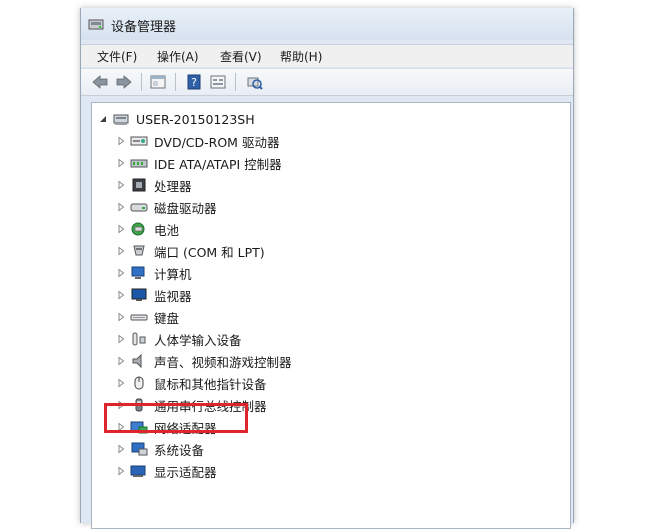  Describe the element at coordinates (139, 339) in the screenshot. I see `hid-icon` at that location.